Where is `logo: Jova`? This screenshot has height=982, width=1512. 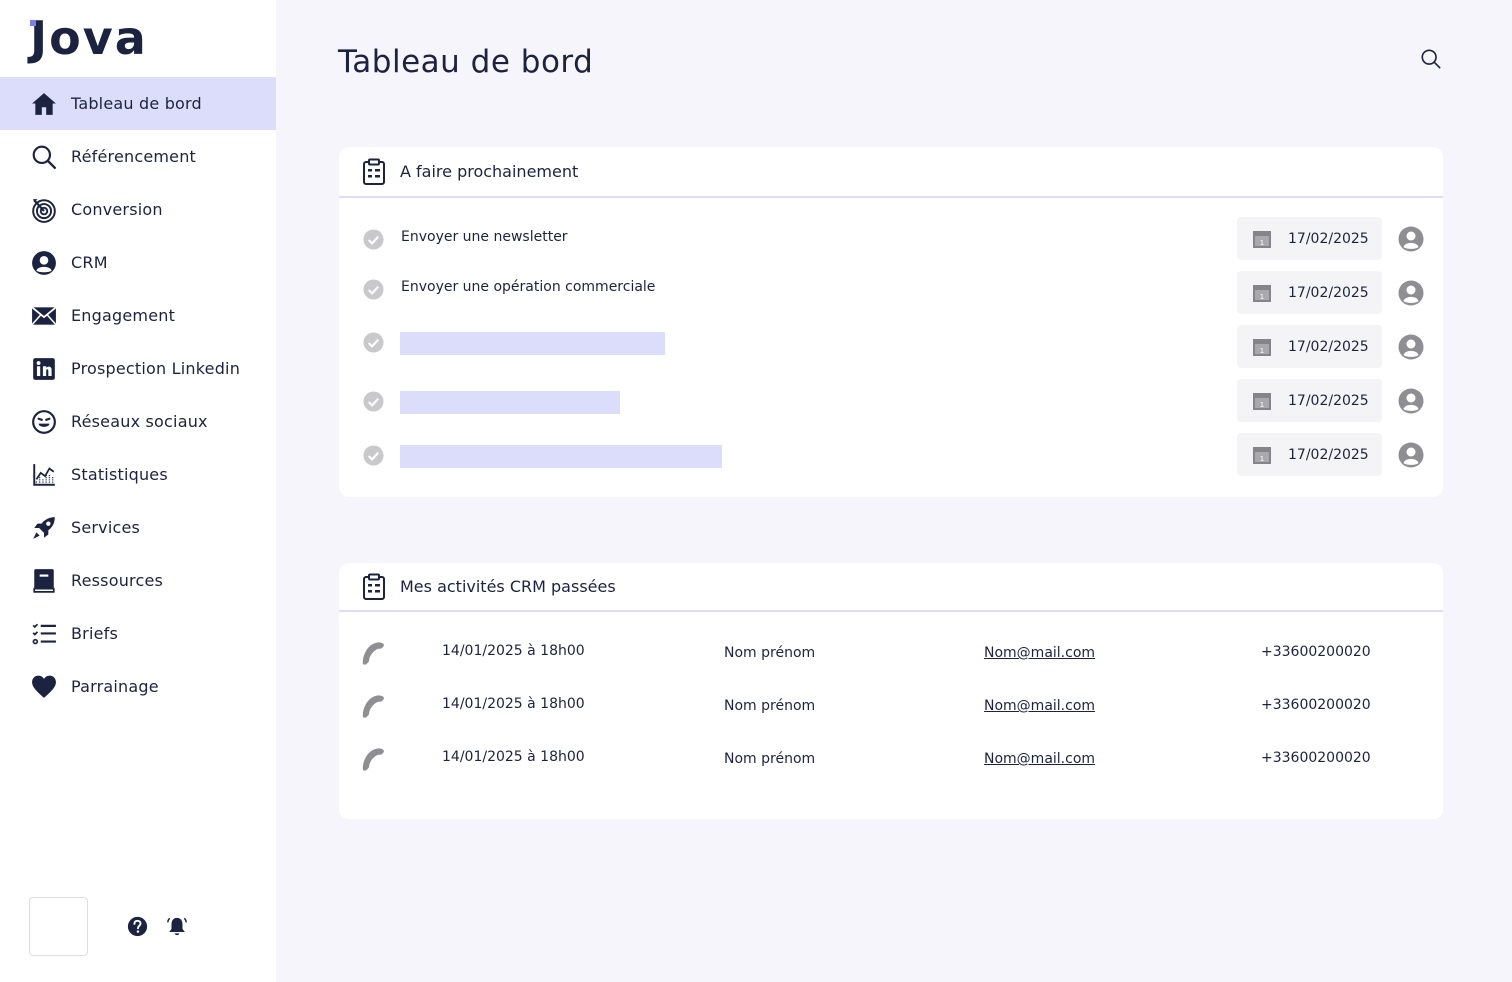
logo: Jova is located at coordinates (89, 38).